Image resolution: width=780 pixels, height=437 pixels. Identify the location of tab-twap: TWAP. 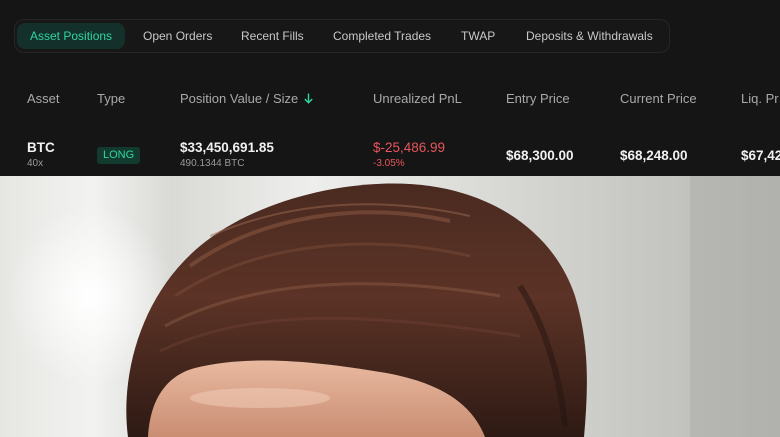
(478, 36).